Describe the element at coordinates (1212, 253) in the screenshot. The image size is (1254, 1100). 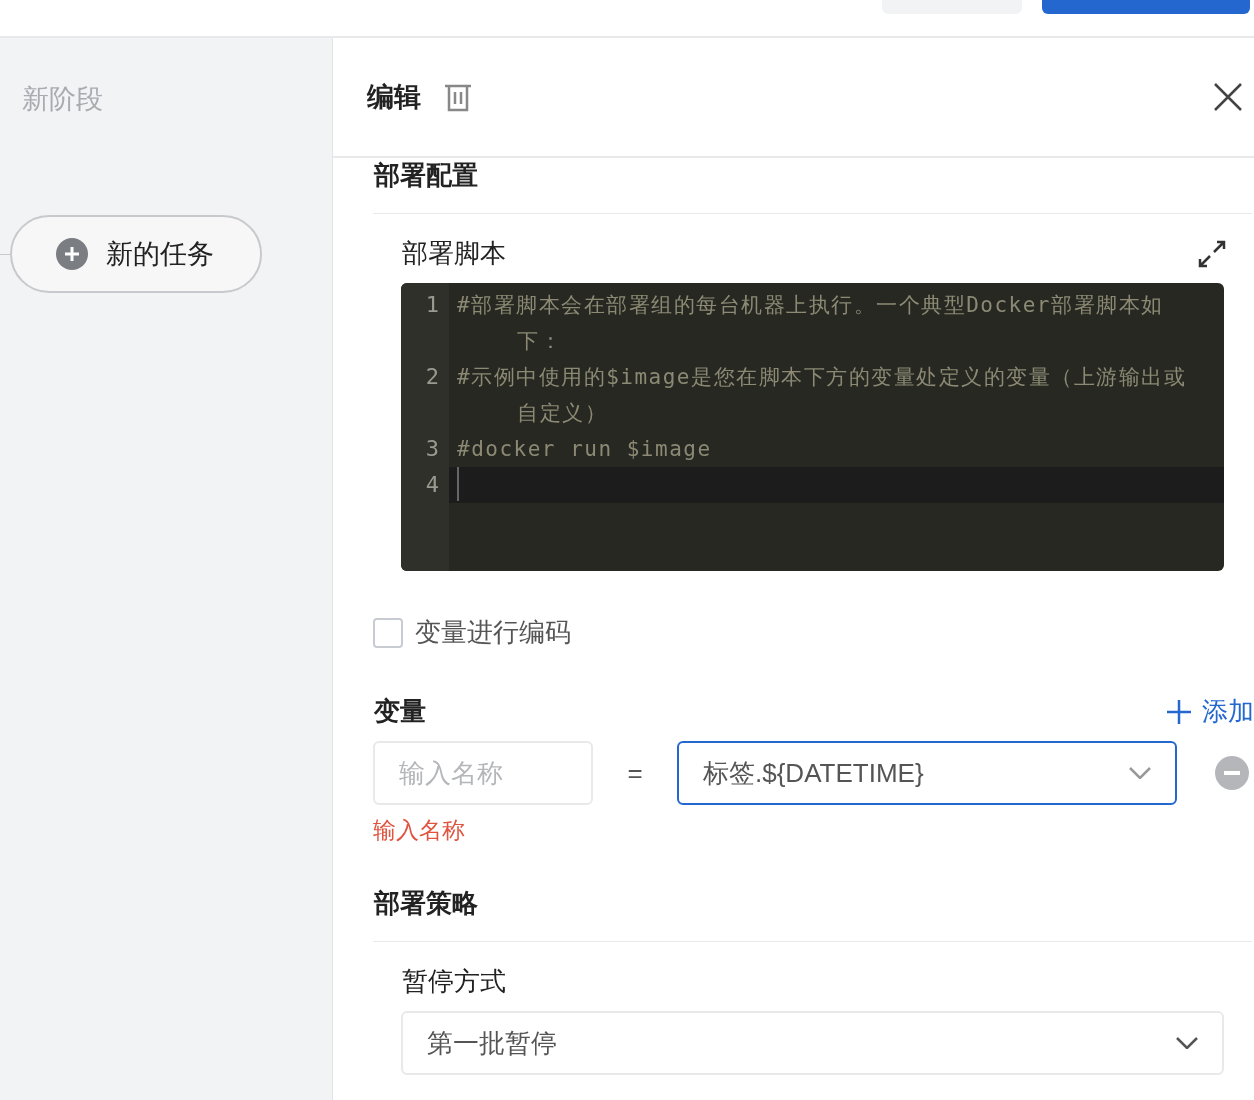
I see `expand-icon` at that location.